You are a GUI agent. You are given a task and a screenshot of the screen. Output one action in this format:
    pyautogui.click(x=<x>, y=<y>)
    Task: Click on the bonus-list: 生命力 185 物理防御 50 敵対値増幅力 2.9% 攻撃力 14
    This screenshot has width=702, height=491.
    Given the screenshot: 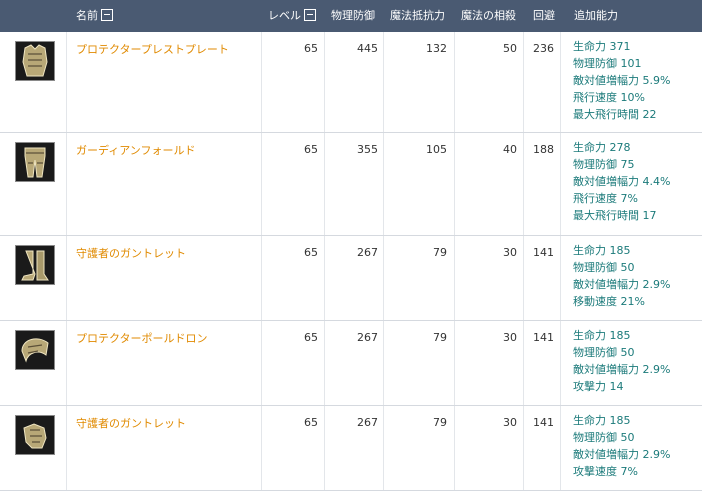 What is the action you would take?
    pyautogui.click(x=621, y=361)
    